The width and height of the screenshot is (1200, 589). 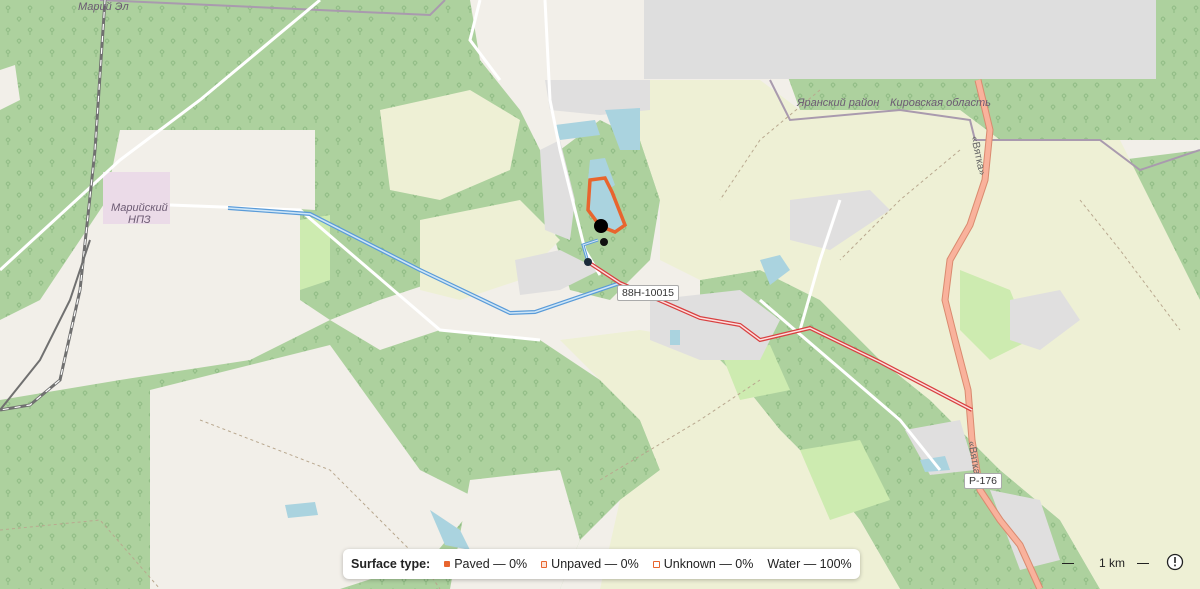 I want to click on scale-bar: 1 km, so click(x=1106, y=563).